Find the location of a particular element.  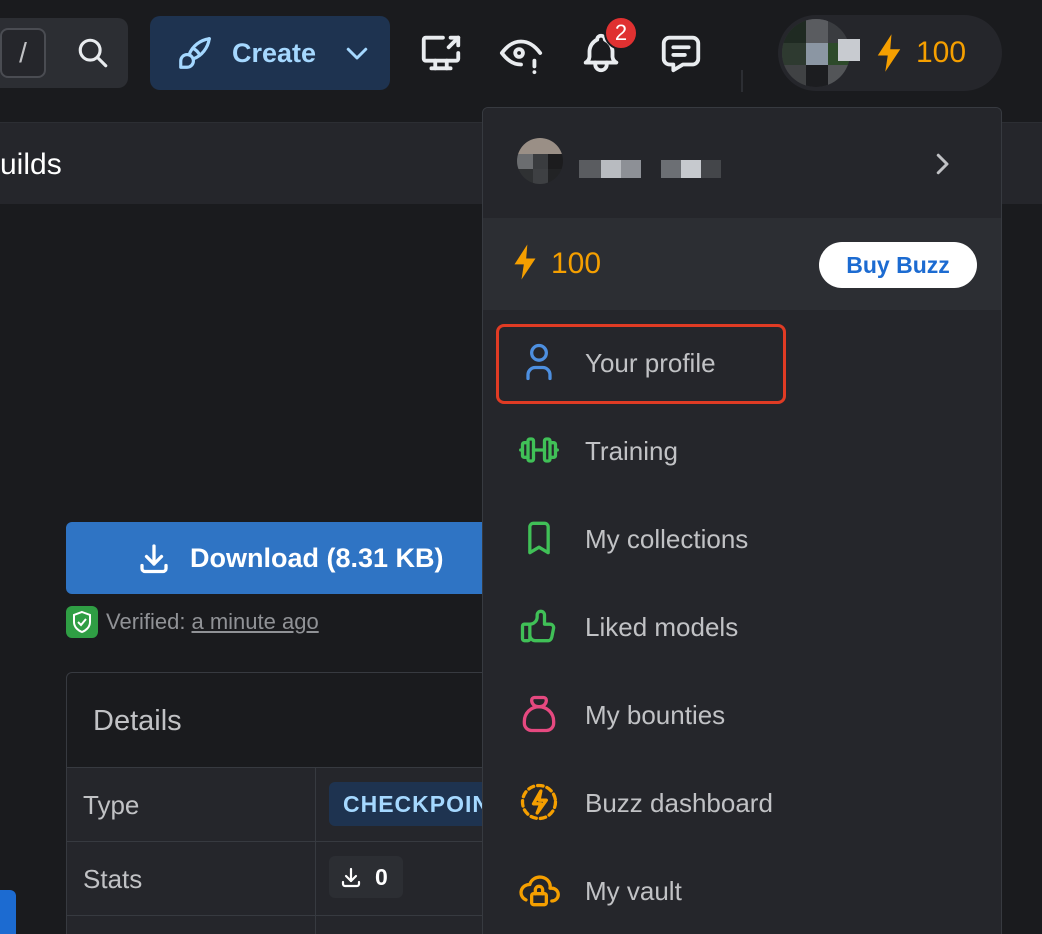

menu-item-my-collections: My collections is located at coordinates (742, 540).